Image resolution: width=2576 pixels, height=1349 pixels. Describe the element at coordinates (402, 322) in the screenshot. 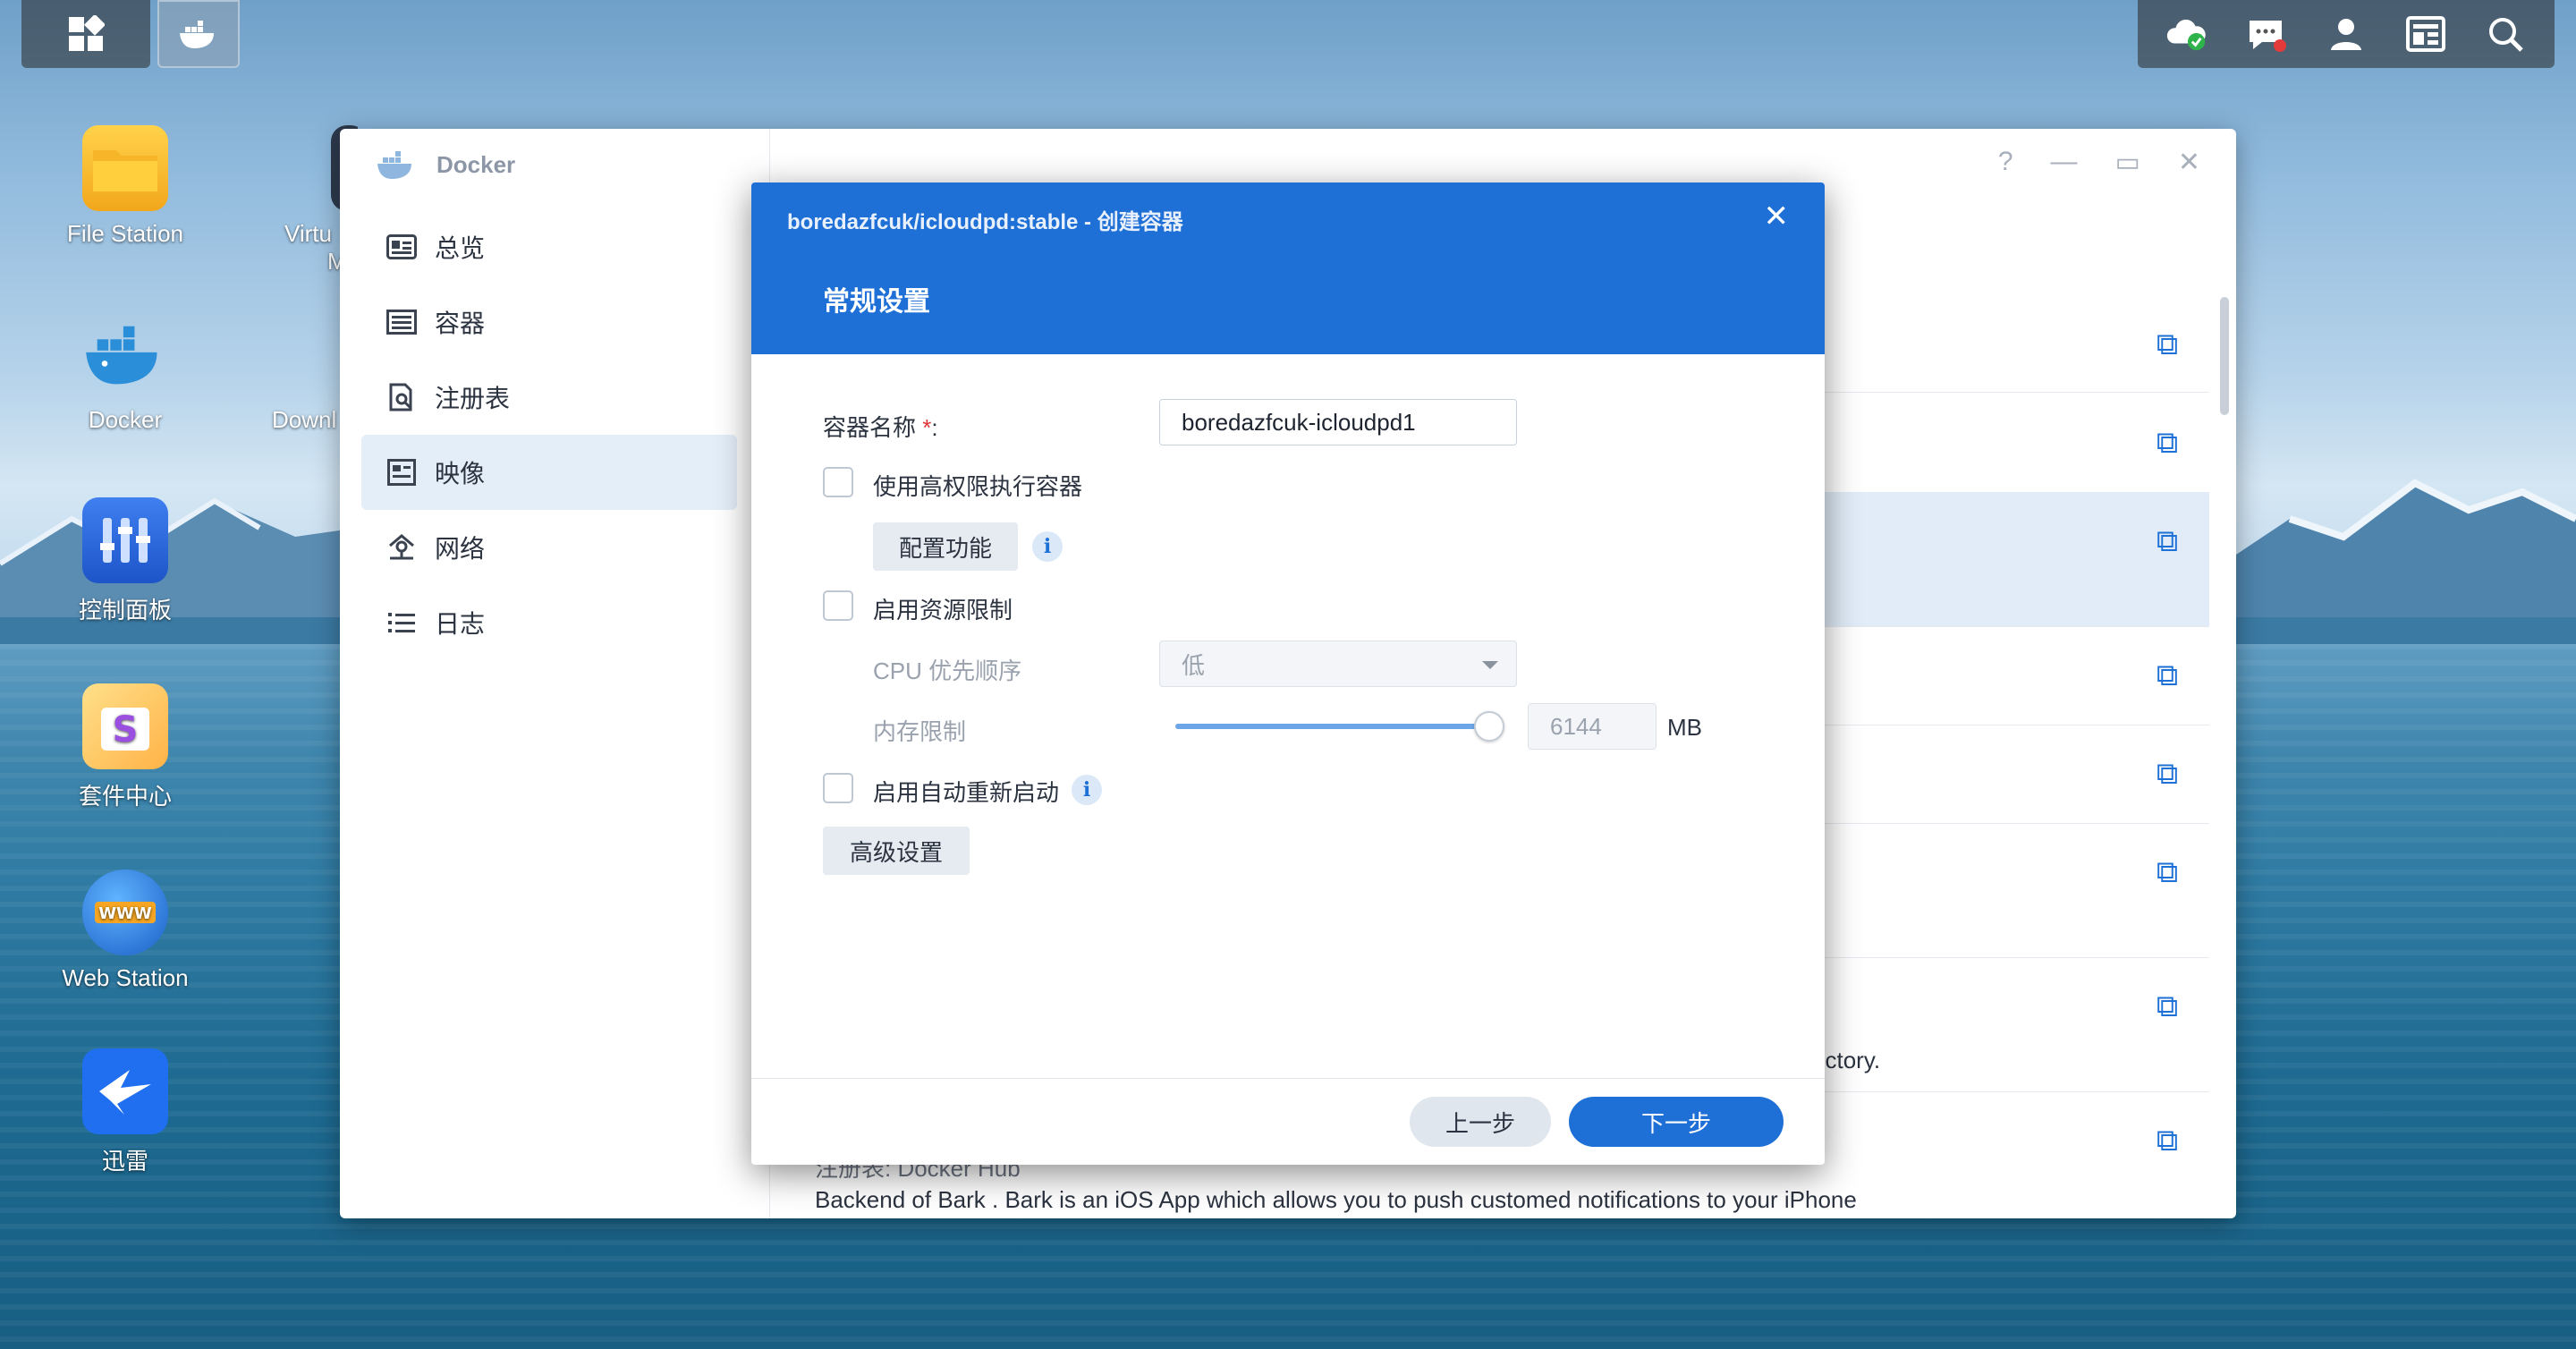

I see `container-icon` at that location.